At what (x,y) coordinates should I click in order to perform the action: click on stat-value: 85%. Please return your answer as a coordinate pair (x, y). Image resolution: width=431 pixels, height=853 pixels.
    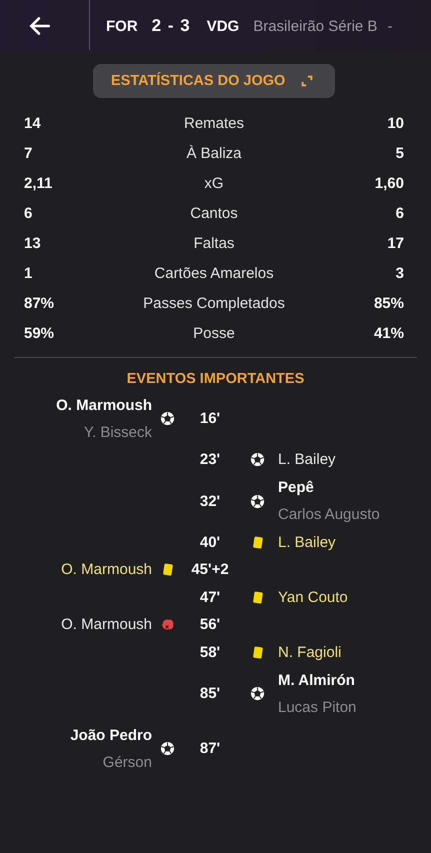
    Looking at the image, I should click on (388, 304).